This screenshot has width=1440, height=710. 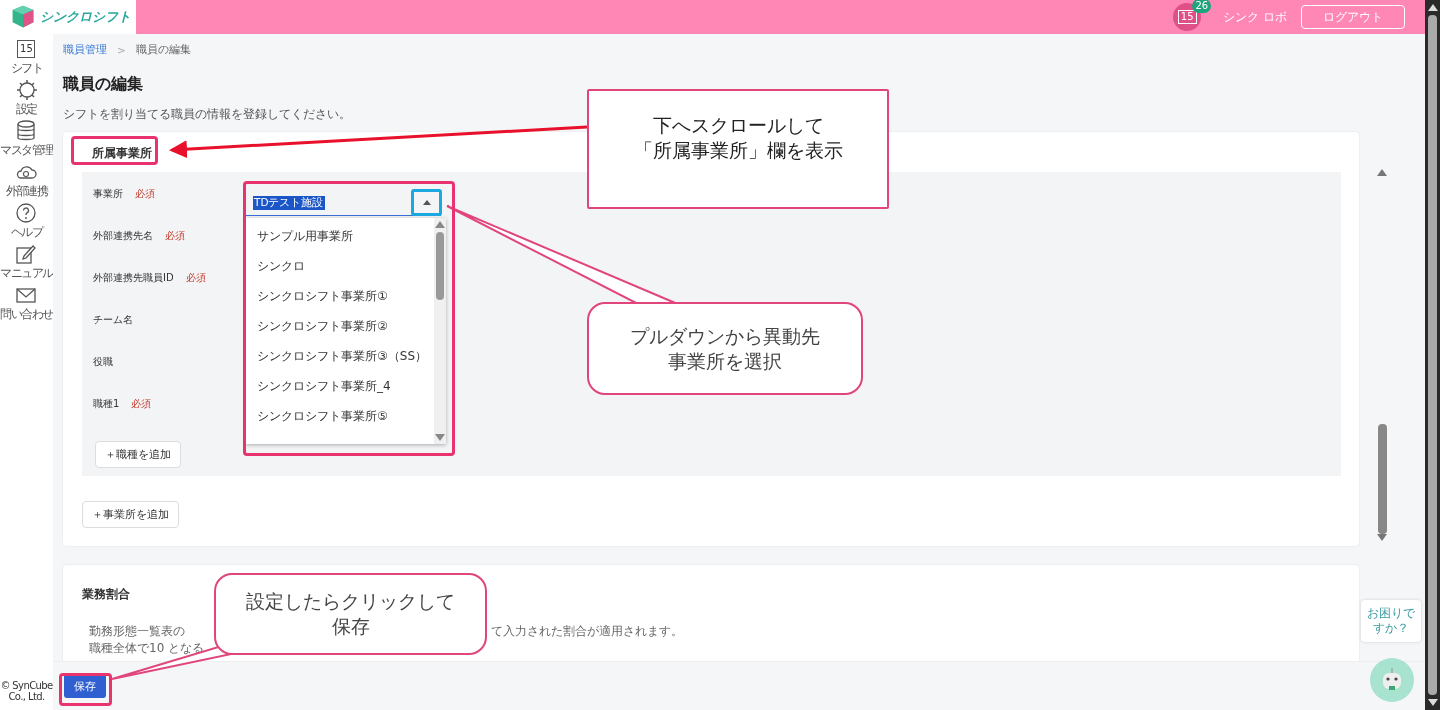 I want to click on field-label: チーム名, so click(x=113, y=320).